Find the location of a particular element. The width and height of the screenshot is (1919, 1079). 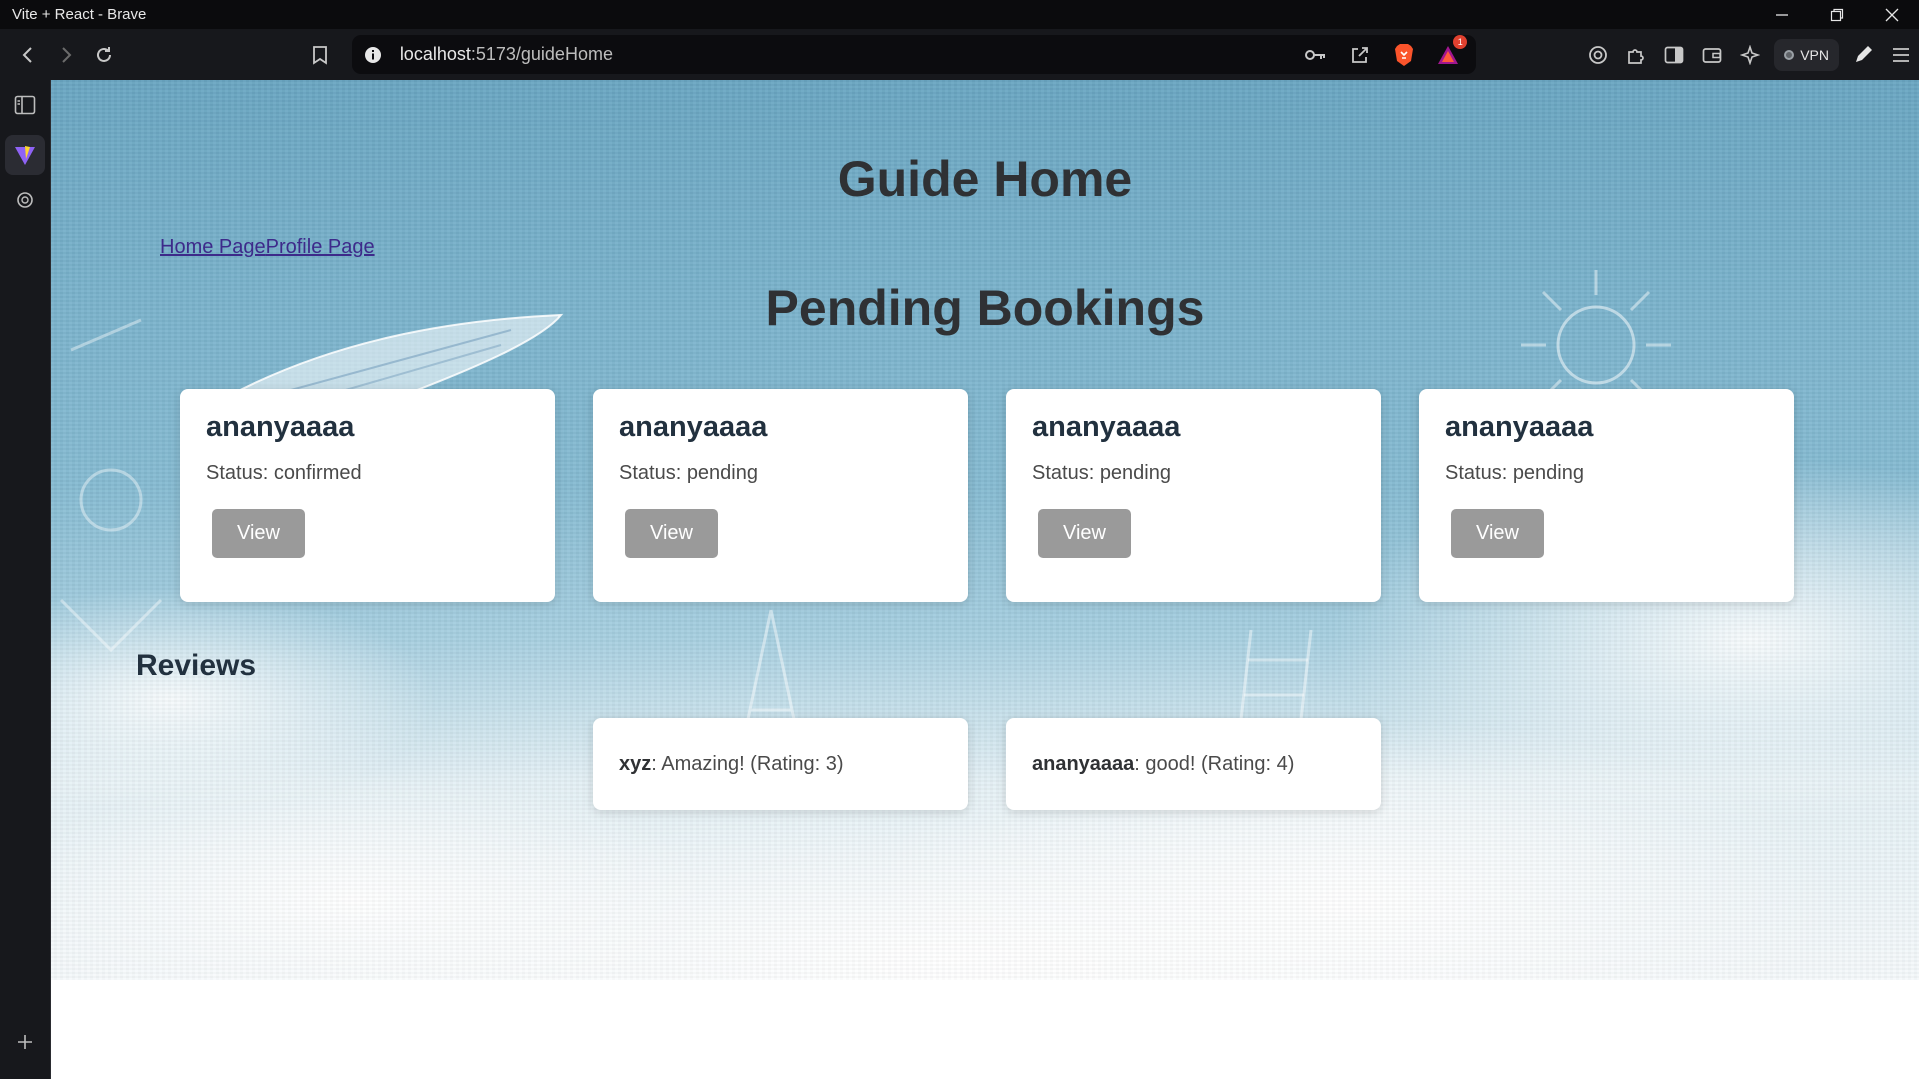

restore-button is located at coordinates (1836, 14).